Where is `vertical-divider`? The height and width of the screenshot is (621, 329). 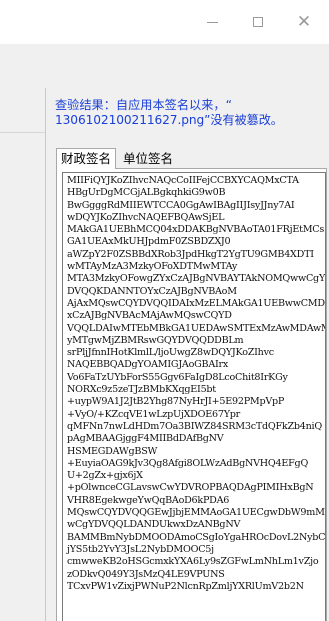
vertical-divider is located at coordinates (45, 354).